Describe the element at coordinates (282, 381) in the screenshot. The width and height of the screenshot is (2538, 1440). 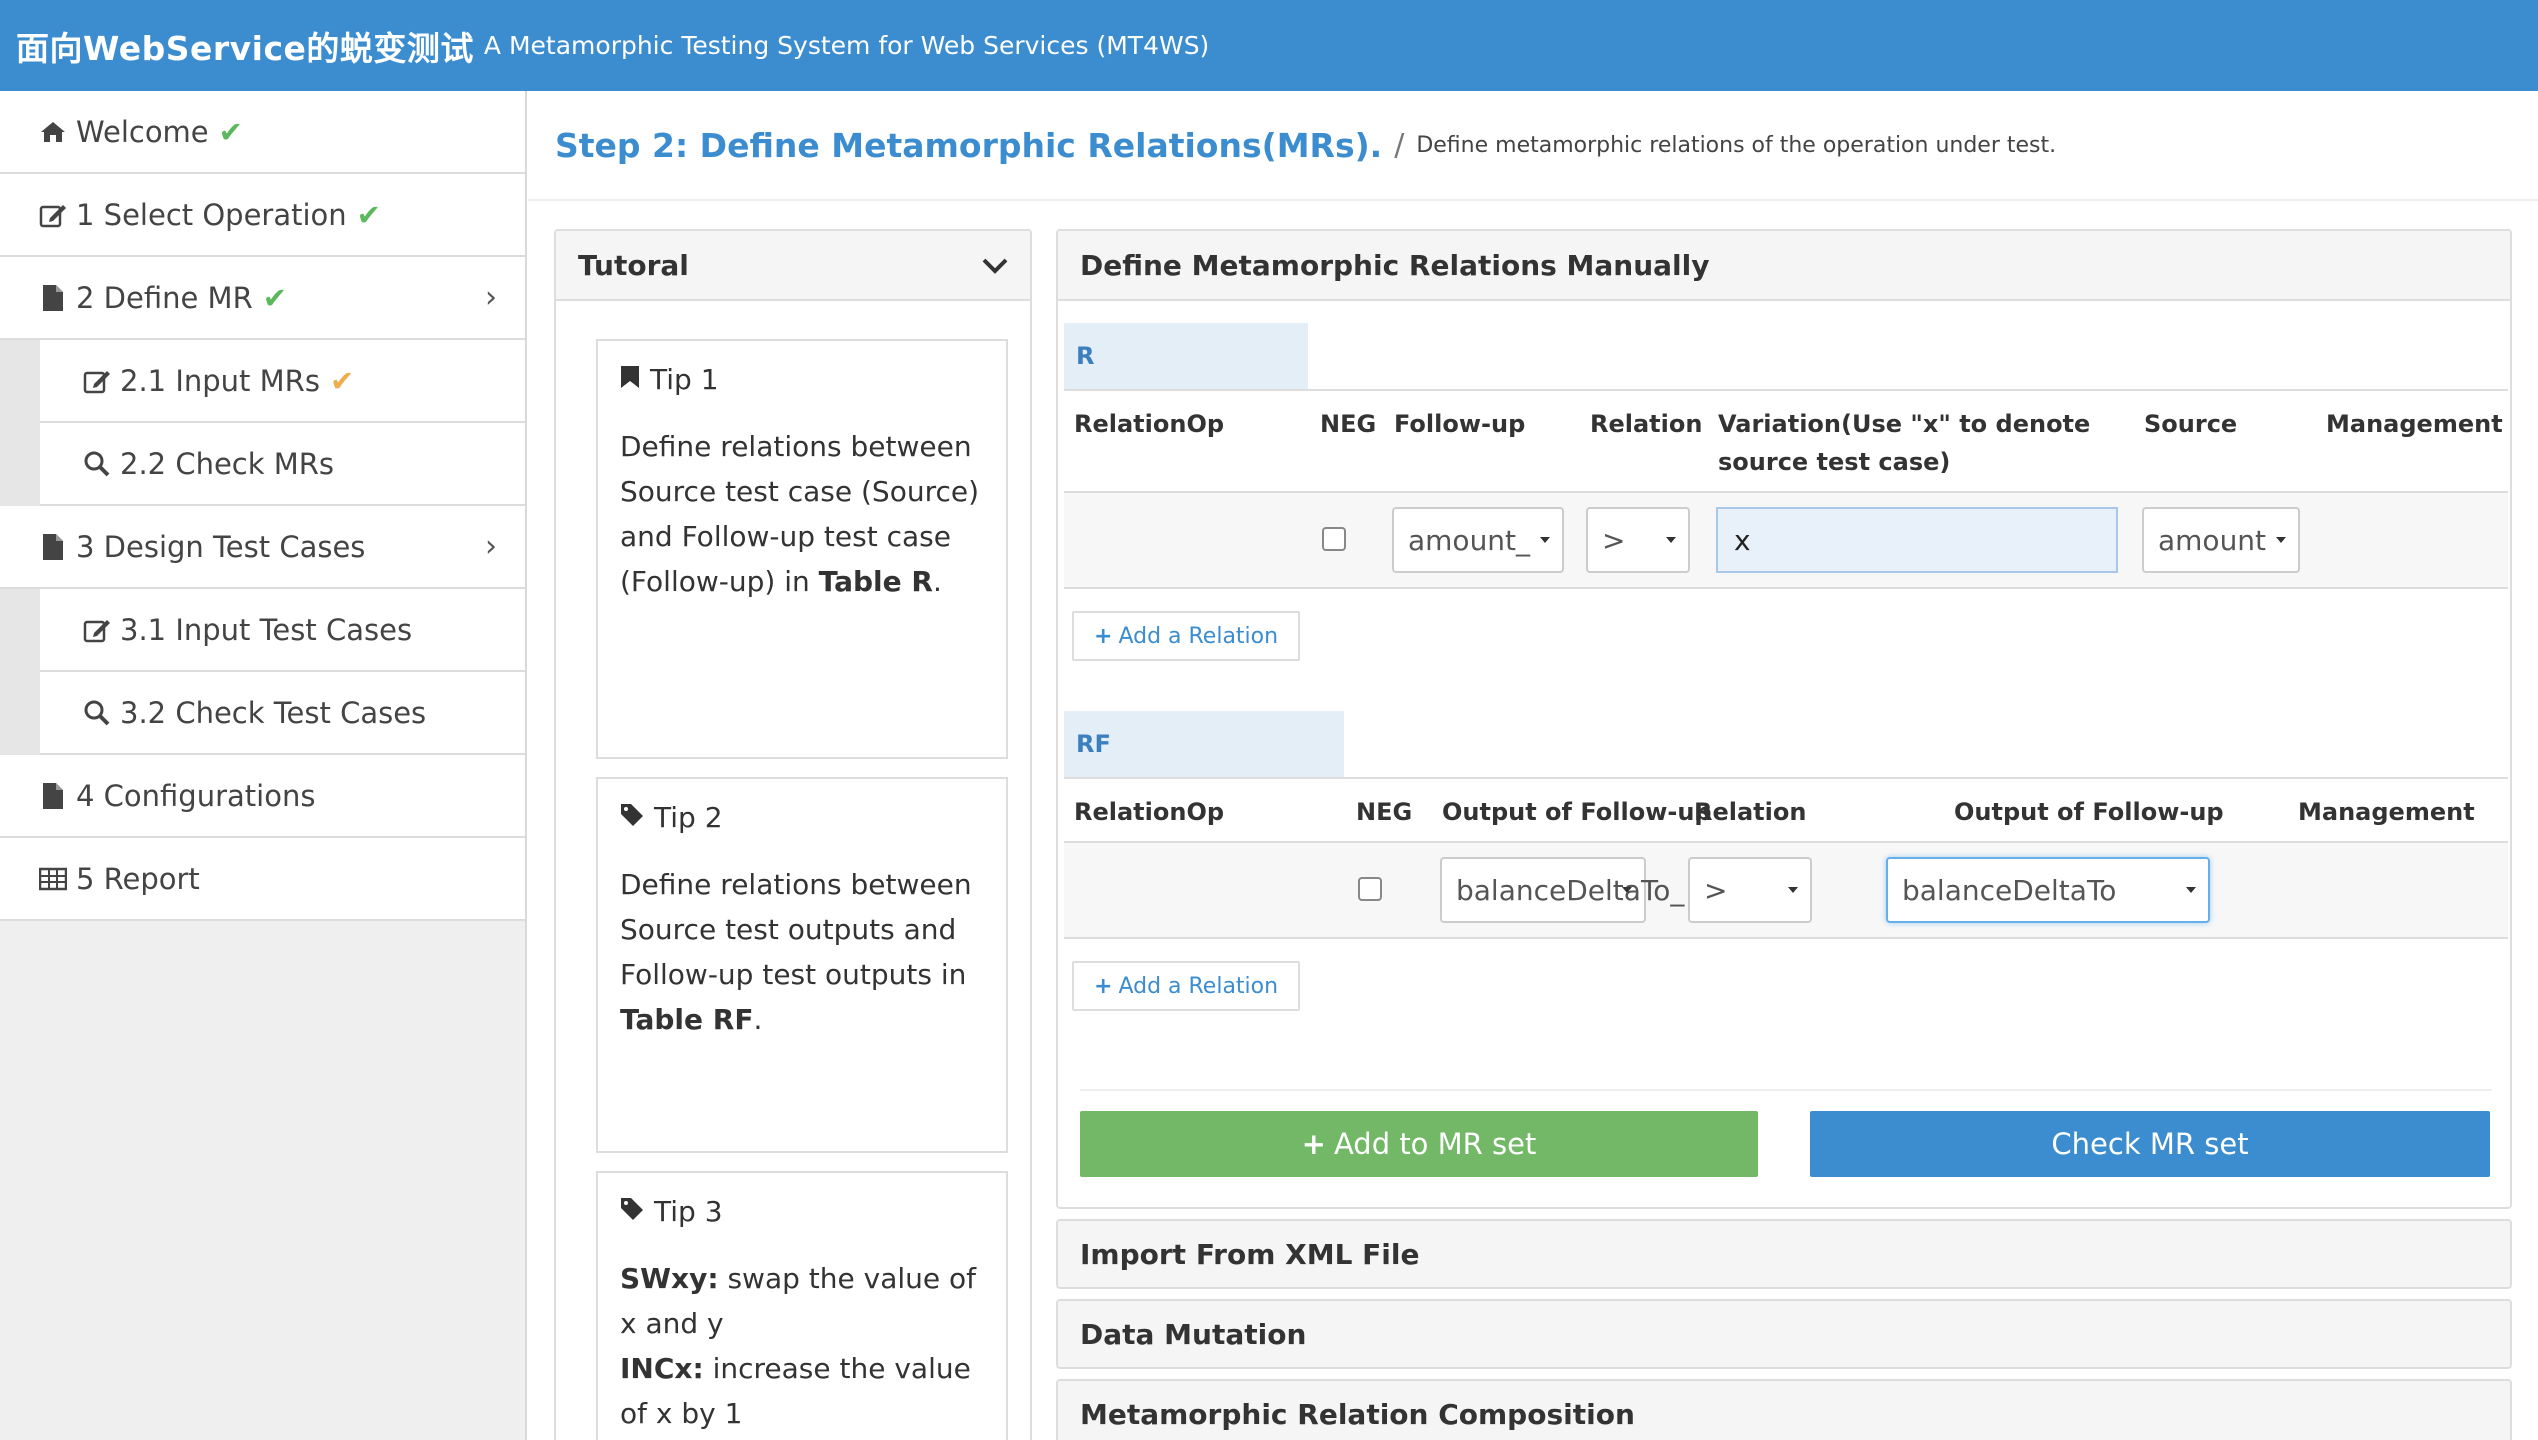
I see `sidebar-item-input-mrs: 2.1 Input MRs ✔` at that location.